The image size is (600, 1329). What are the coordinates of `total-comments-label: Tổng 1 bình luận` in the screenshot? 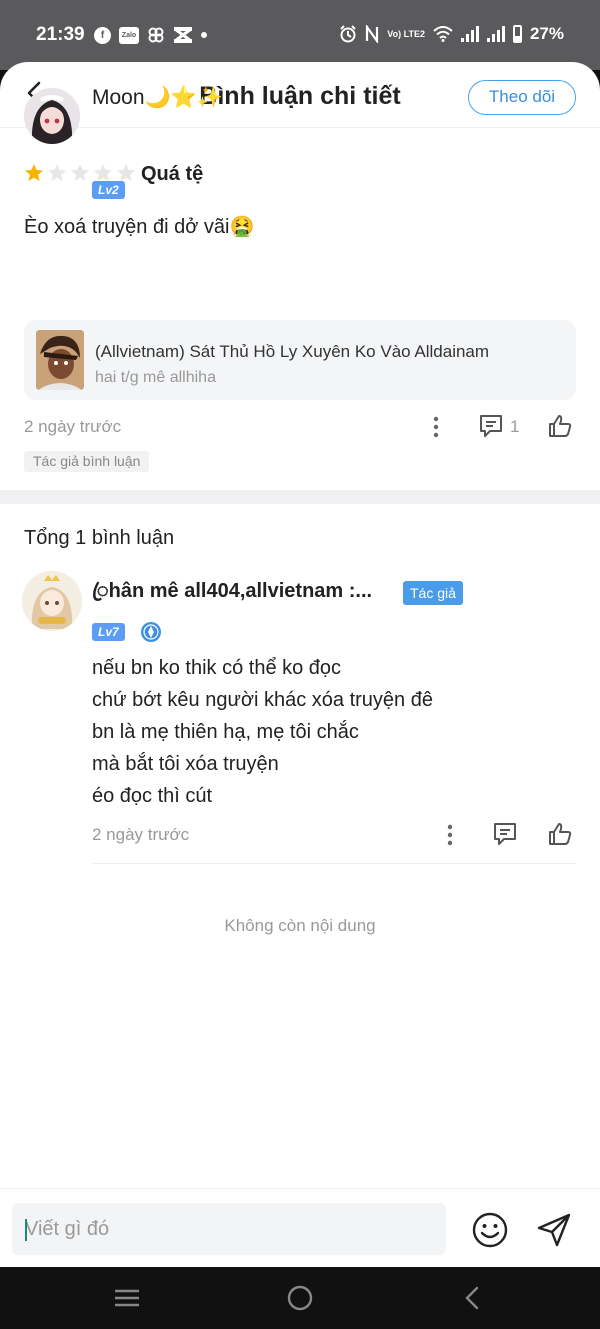 It's located at (99, 538).